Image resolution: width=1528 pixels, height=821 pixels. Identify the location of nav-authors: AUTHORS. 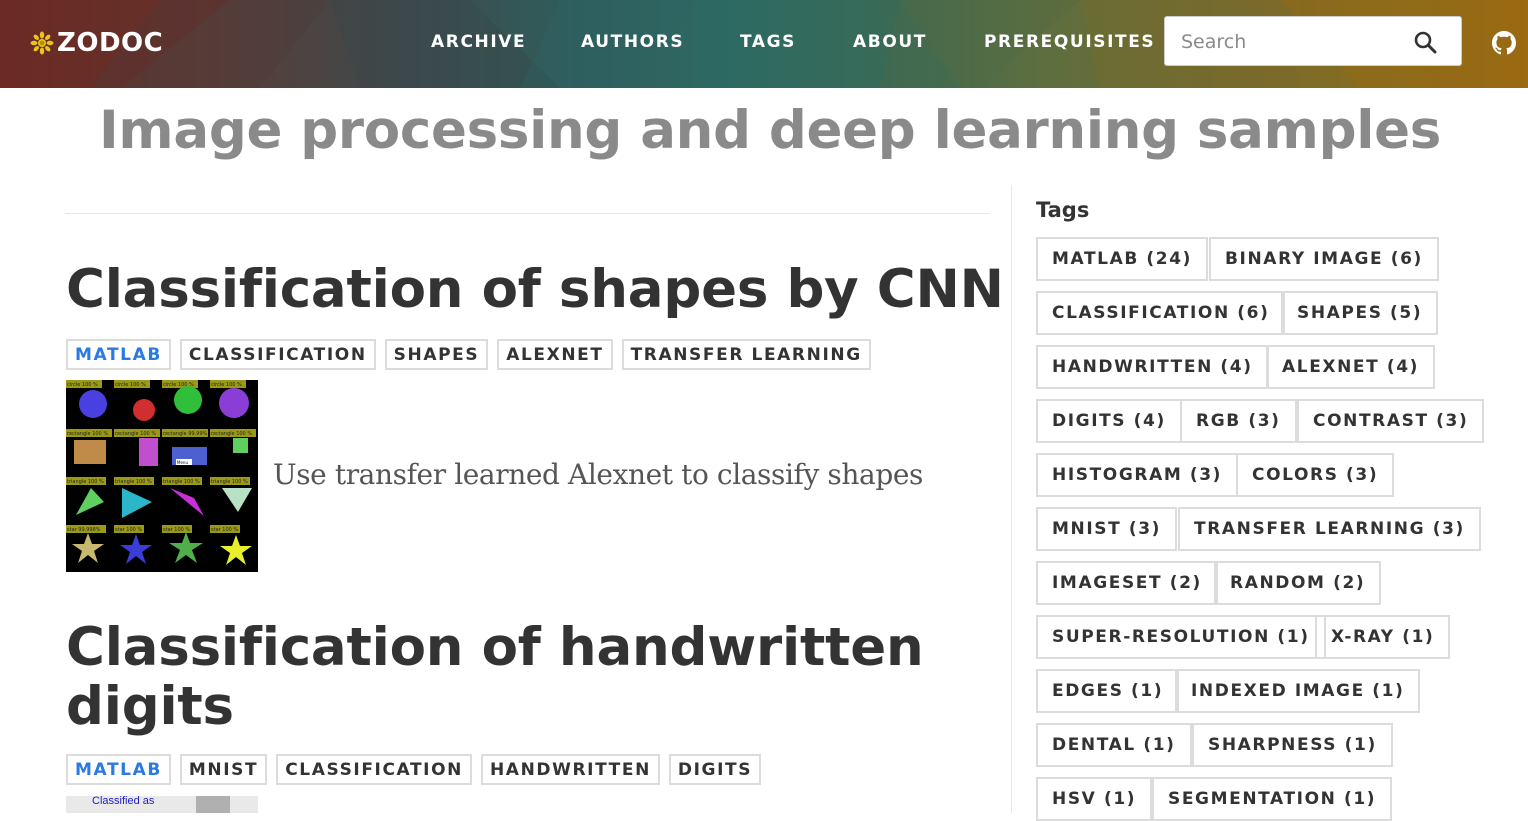
(632, 42).